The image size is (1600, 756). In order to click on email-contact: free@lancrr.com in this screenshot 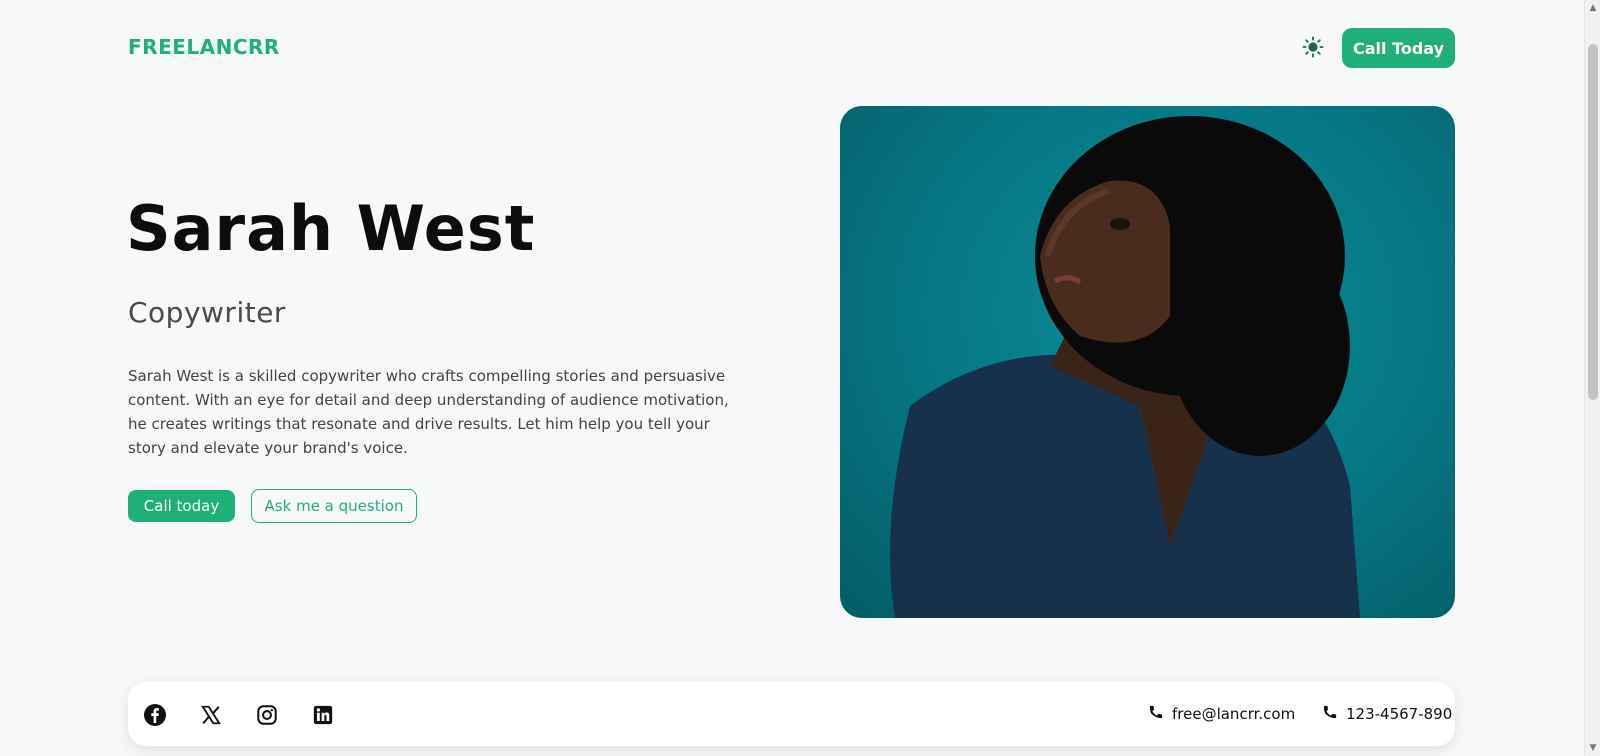, I will do `click(1221, 714)`.